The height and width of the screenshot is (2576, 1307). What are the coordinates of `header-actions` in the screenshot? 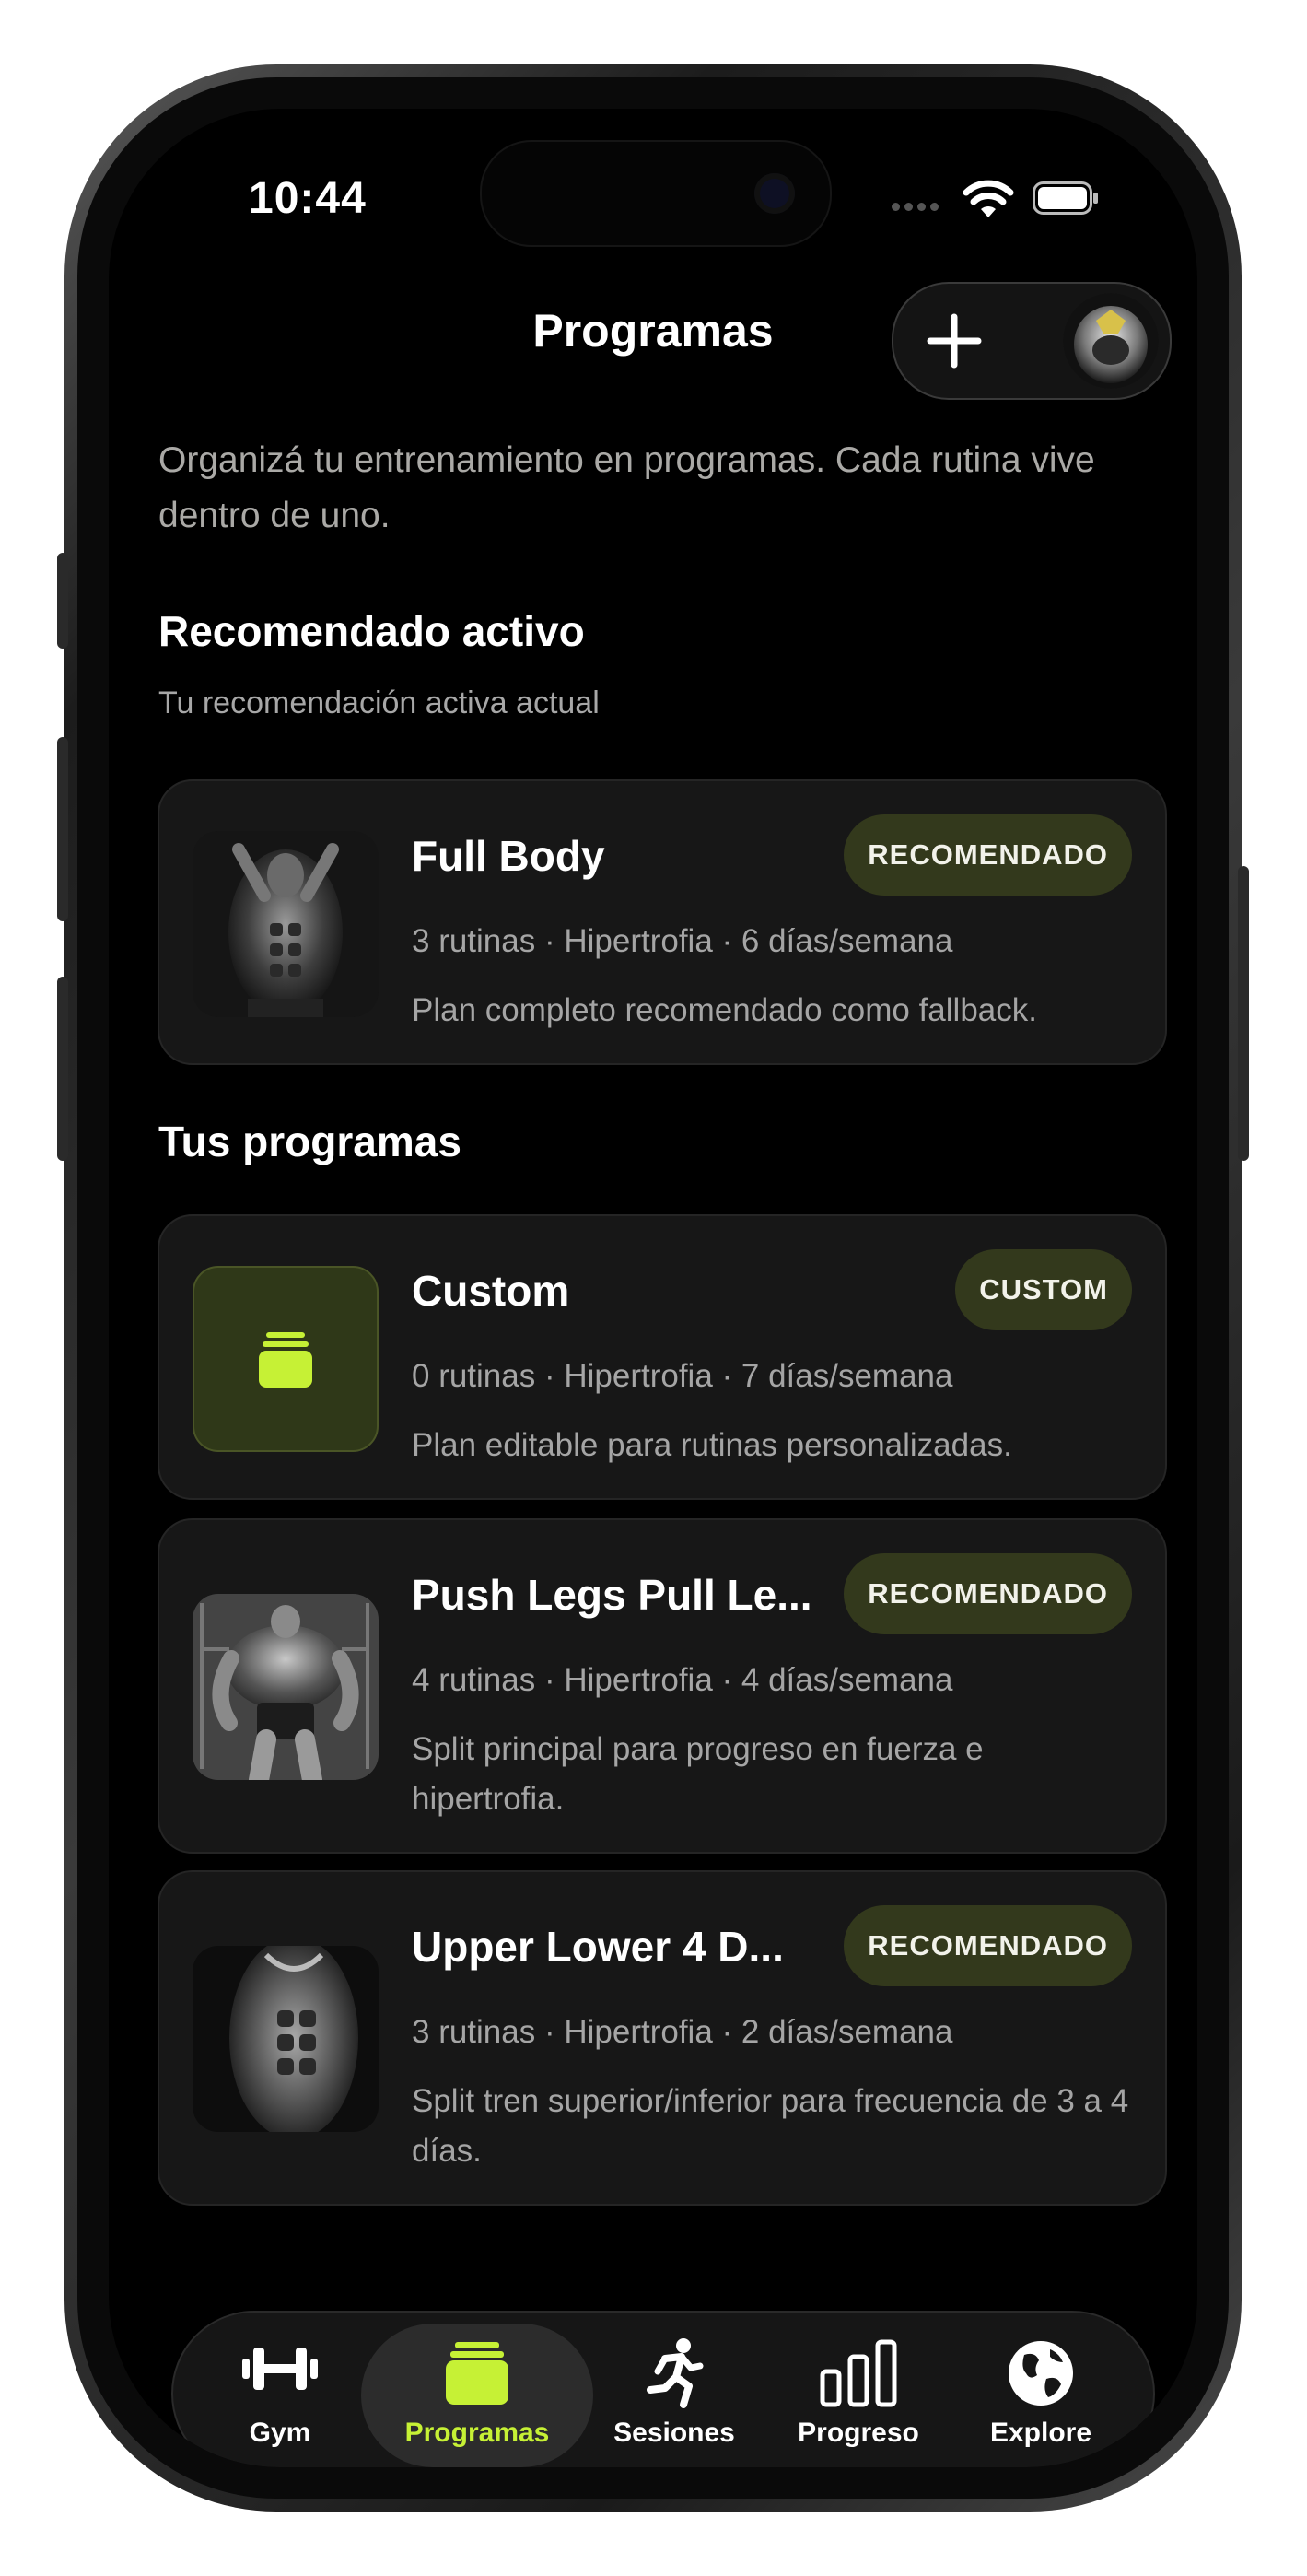 It's located at (1032, 341).